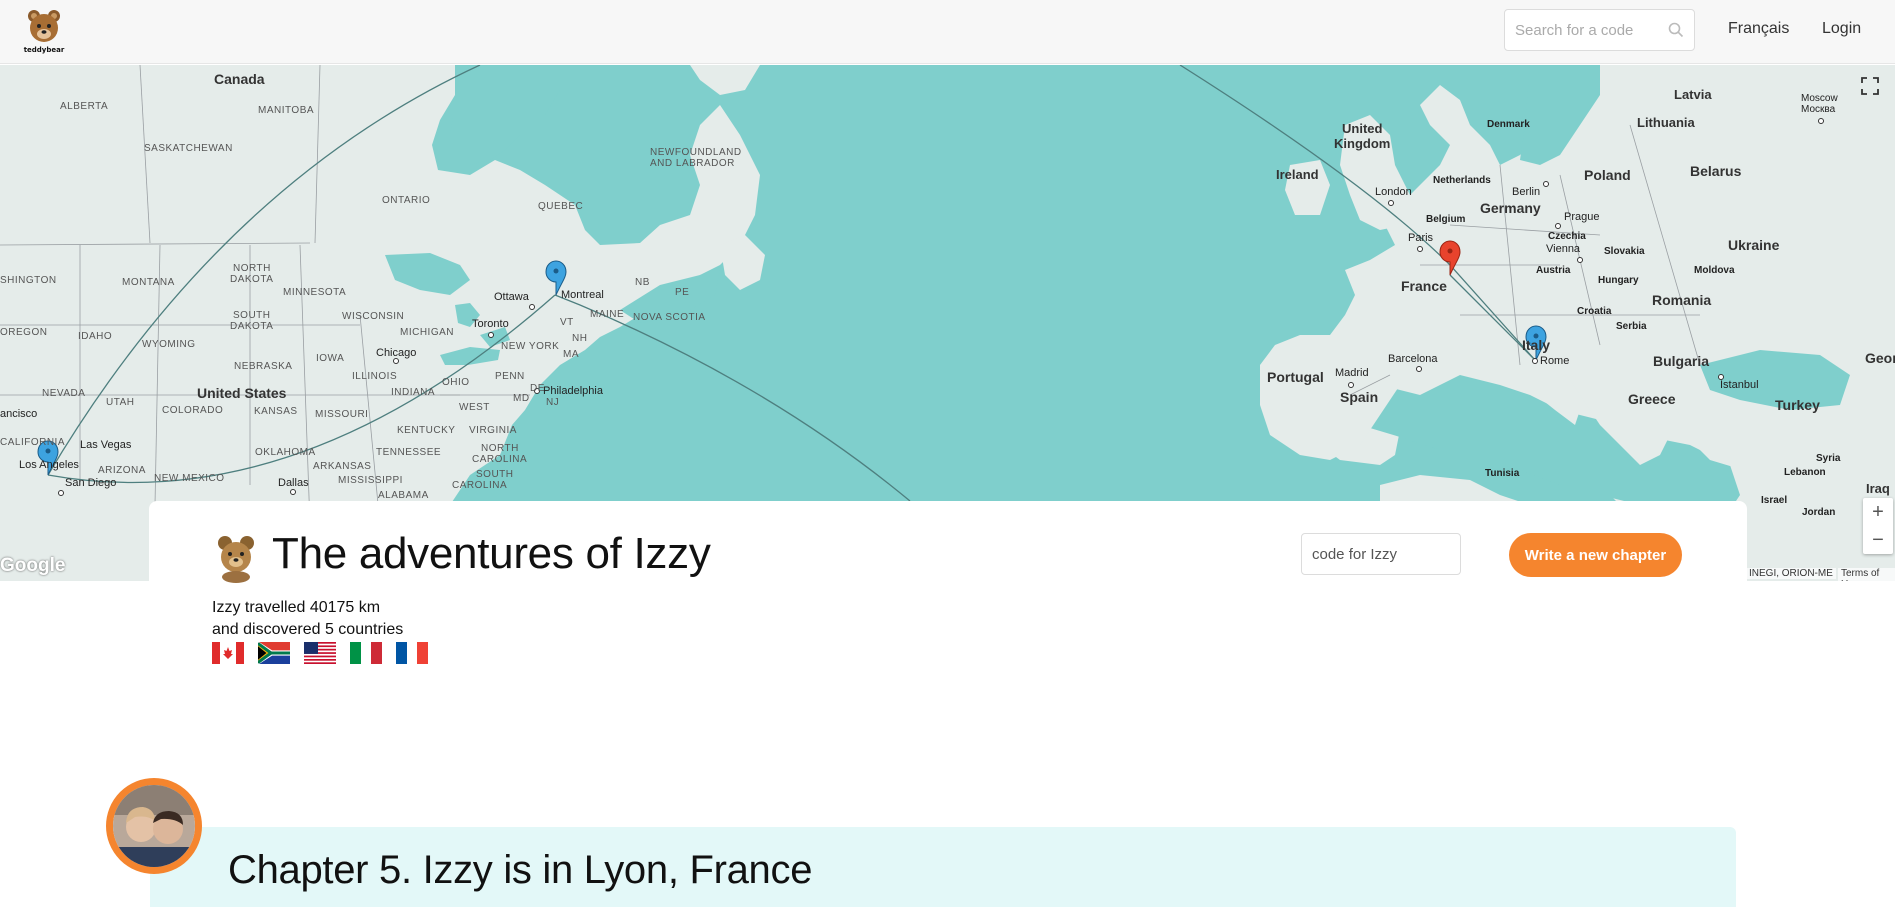 The height and width of the screenshot is (907, 1895). I want to click on map-label-chicago: Chicago, so click(396, 353).